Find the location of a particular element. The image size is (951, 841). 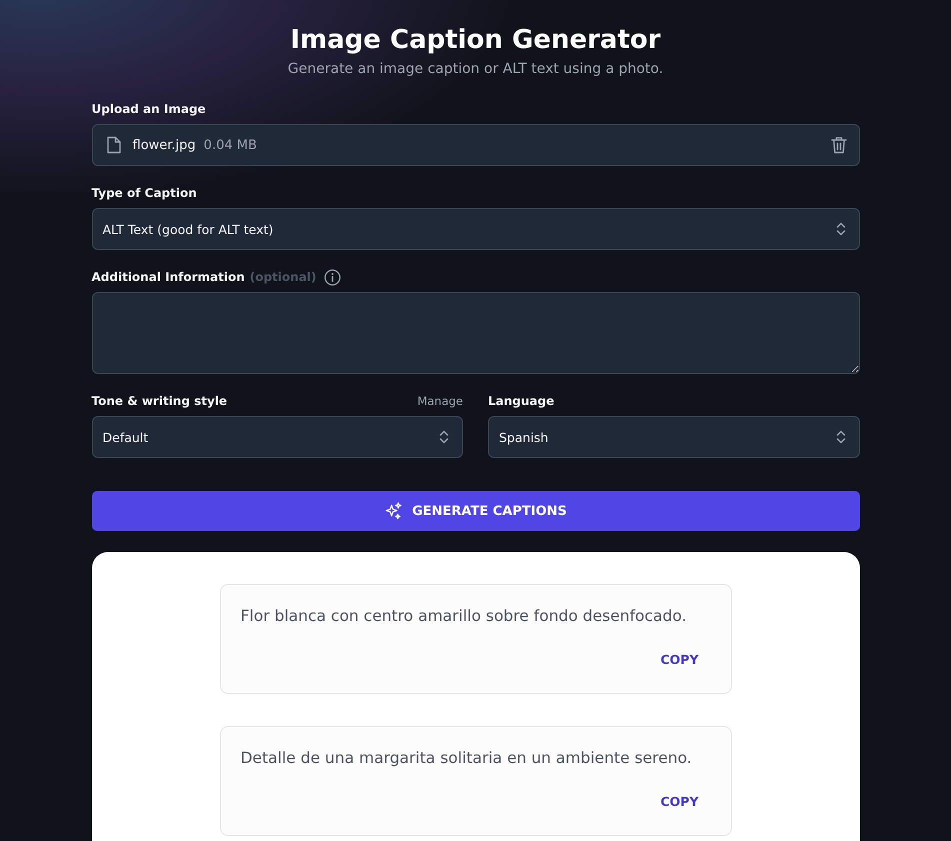

field-label: Language is located at coordinates (521, 401).